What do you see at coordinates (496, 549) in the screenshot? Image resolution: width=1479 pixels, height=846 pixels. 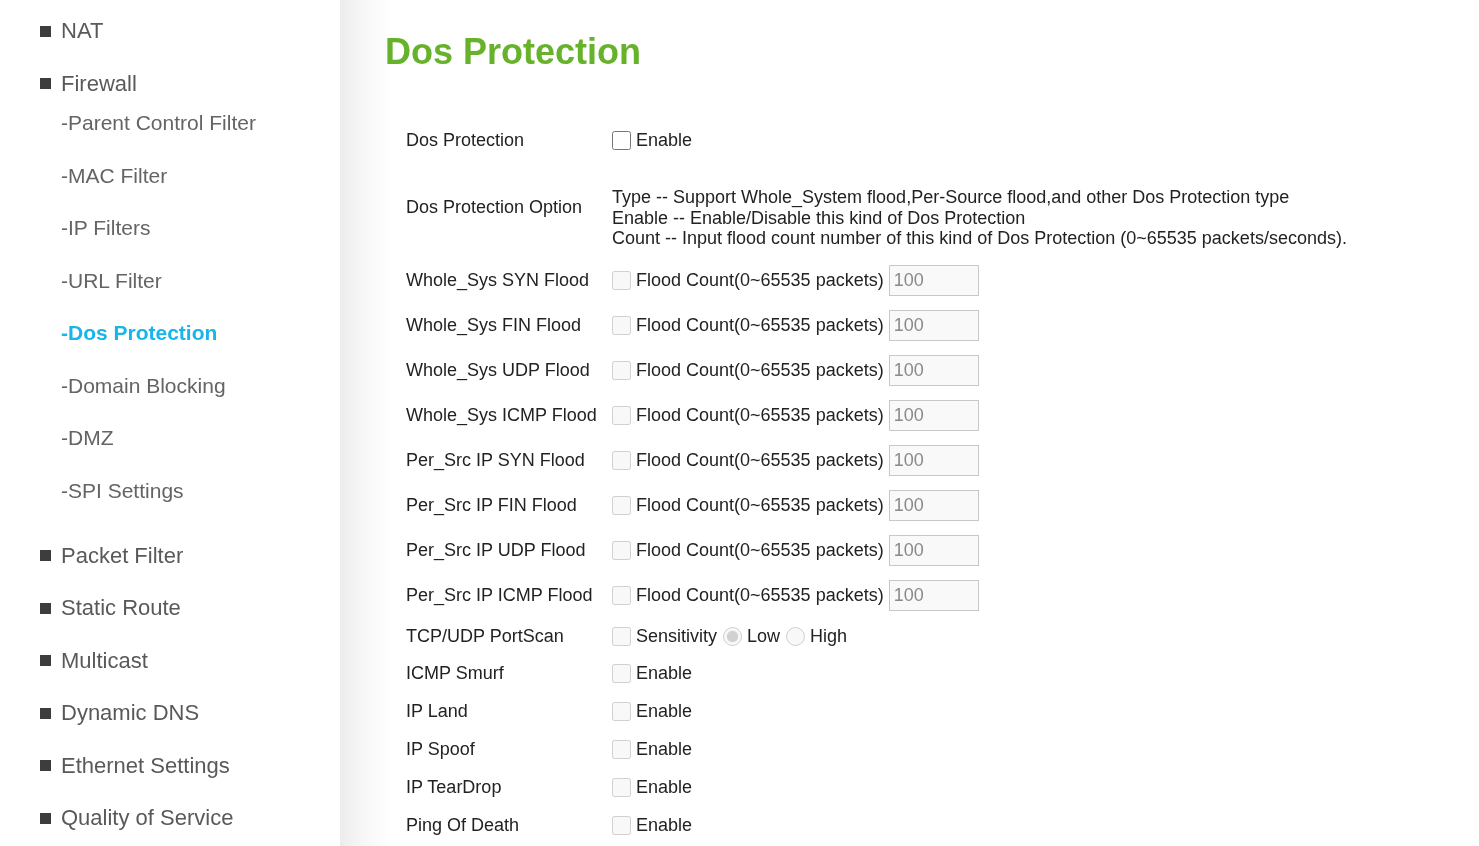 I see `field-label: Per_Src IP UDP Flood` at bounding box center [496, 549].